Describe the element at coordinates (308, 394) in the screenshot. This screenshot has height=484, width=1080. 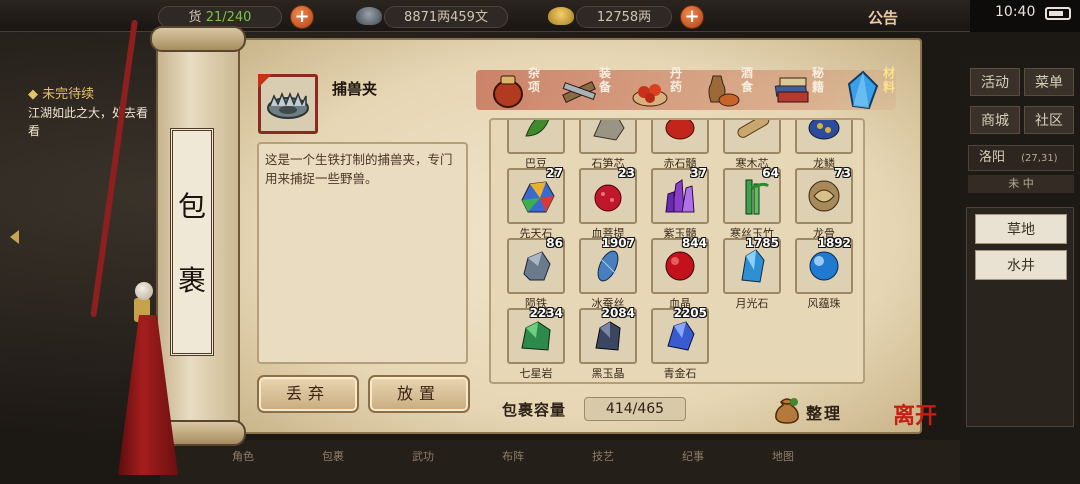
I see `discard-button: 丢弃` at that location.